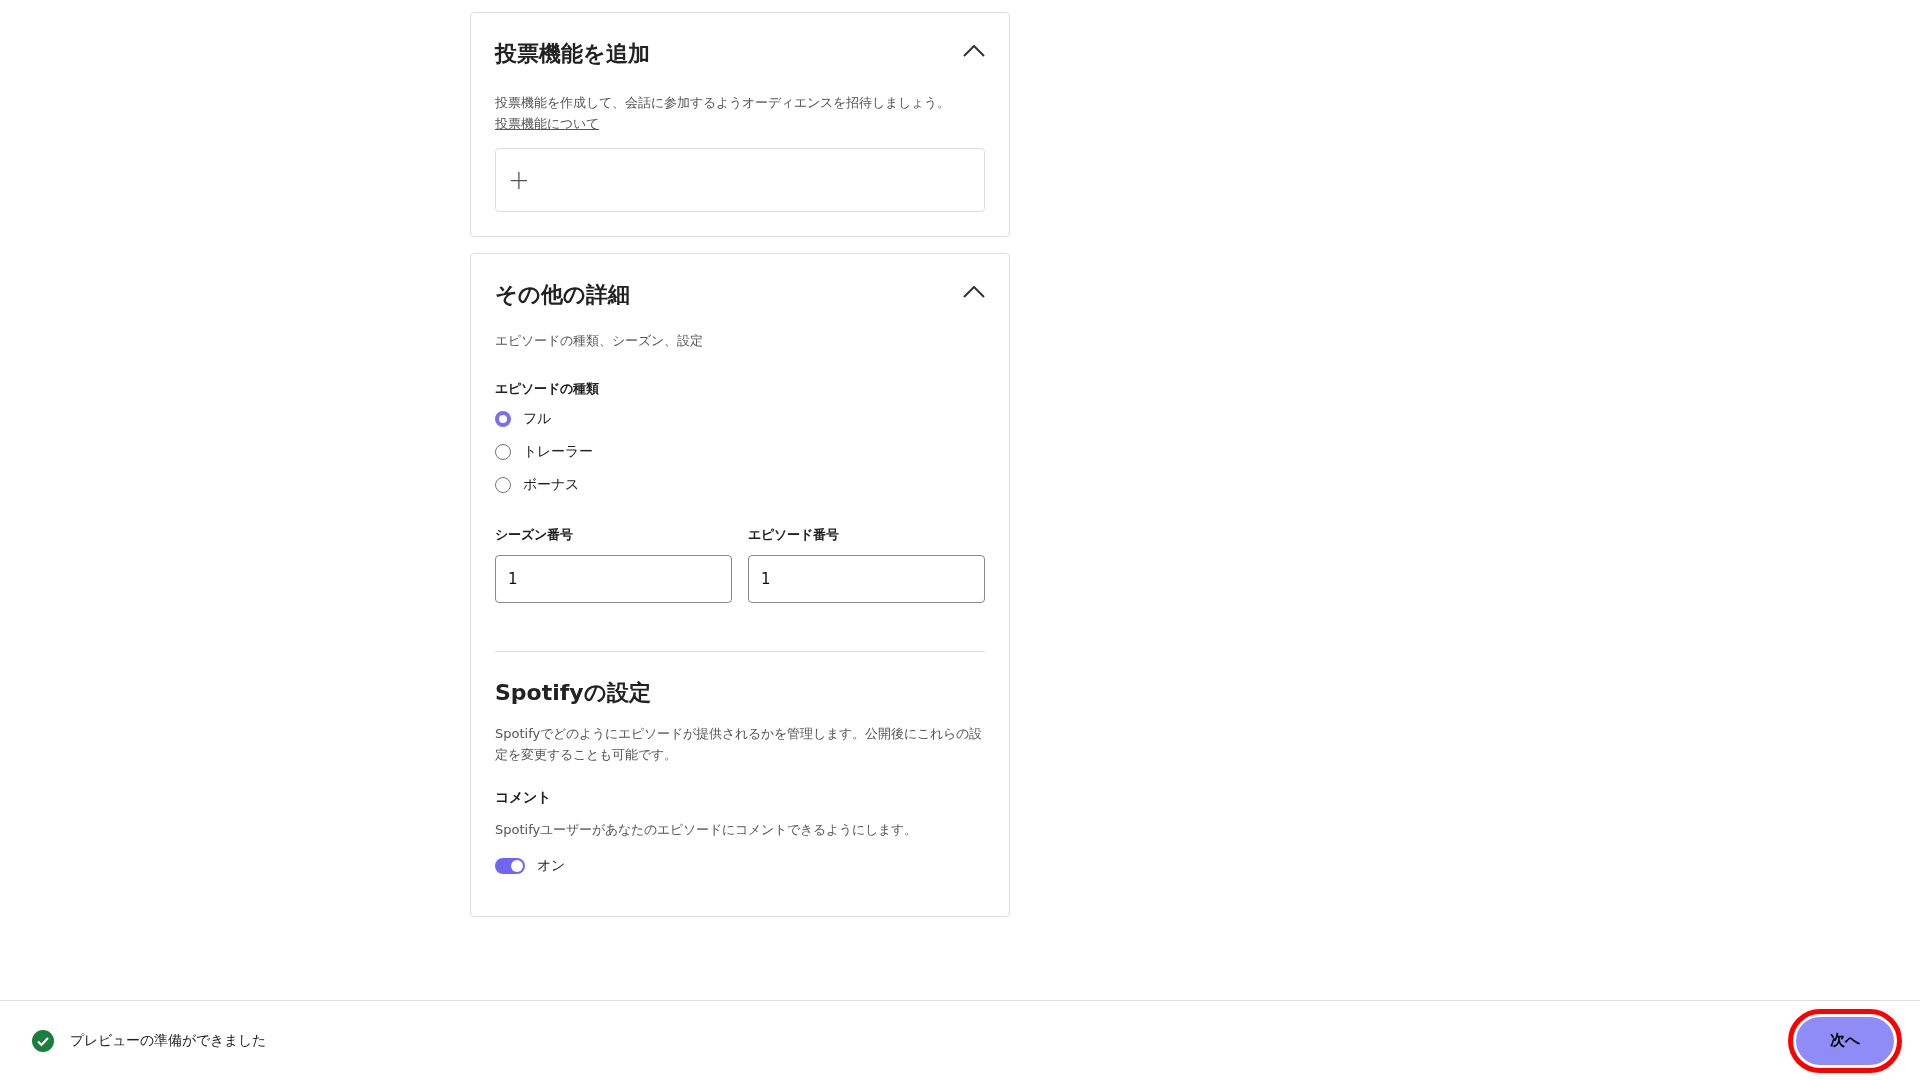 This screenshot has height=1080, width=1920. Describe the element at coordinates (558, 451) in the screenshot. I see `radio-label: トレーラー` at that location.